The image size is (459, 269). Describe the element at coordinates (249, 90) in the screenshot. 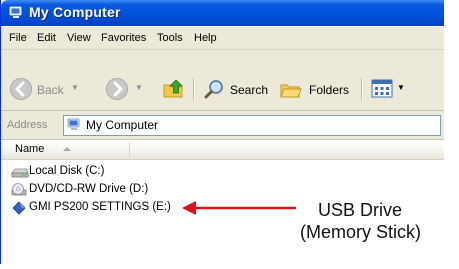

I see `search-label: Search` at that location.